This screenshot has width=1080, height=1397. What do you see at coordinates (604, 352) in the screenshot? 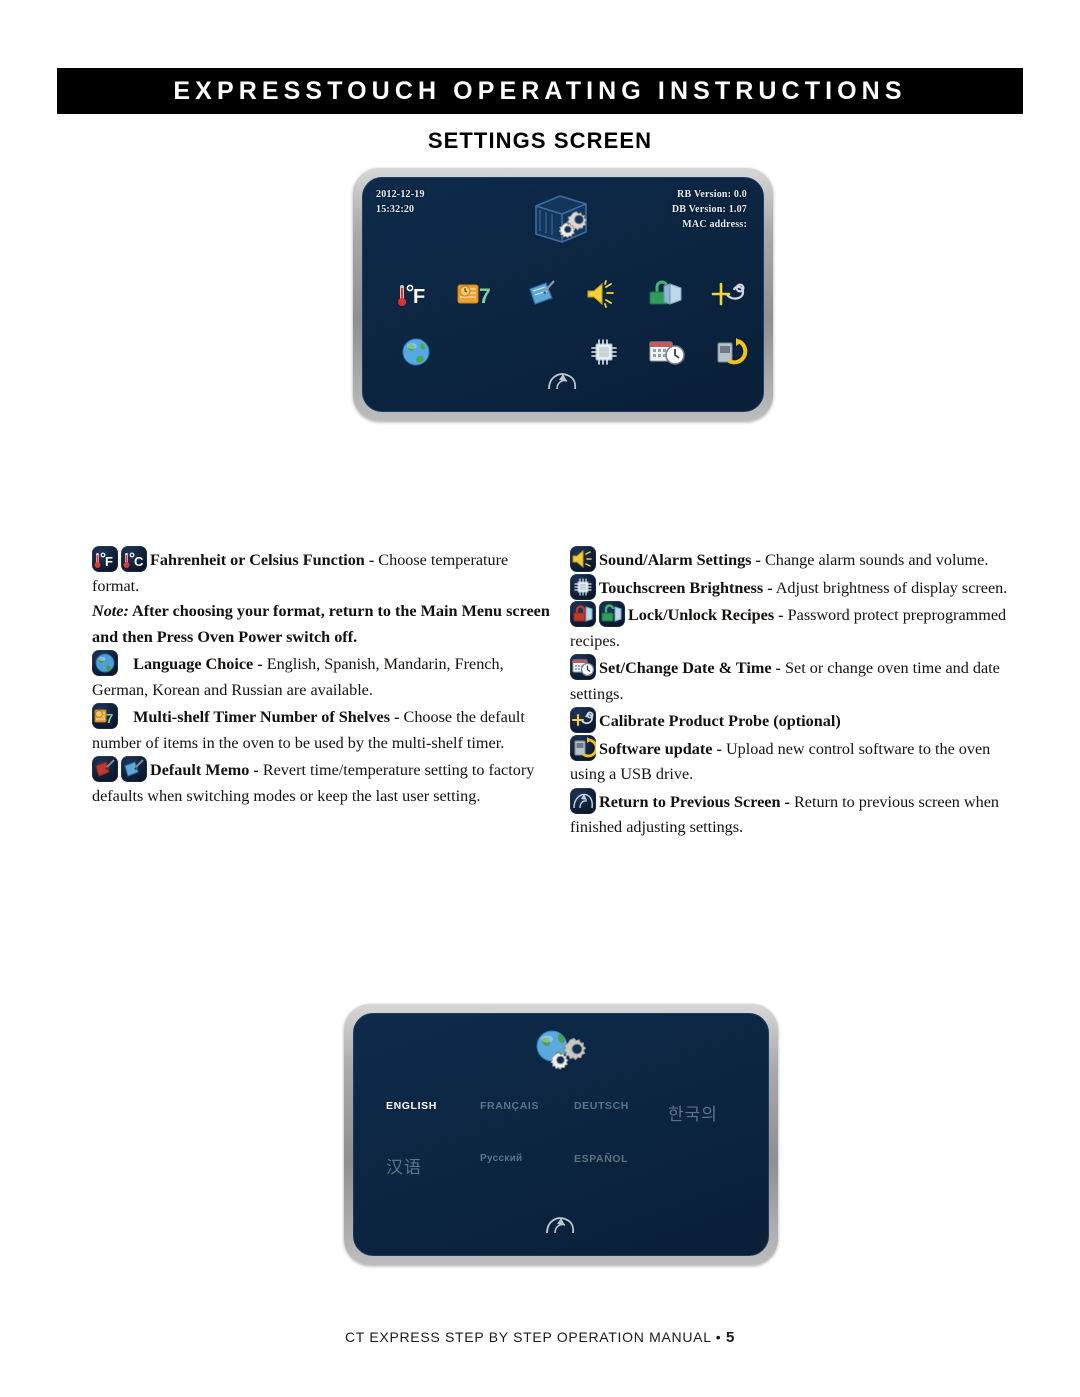
I see `settings-icon-touchscreen-brightness` at bounding box center [604, 352].